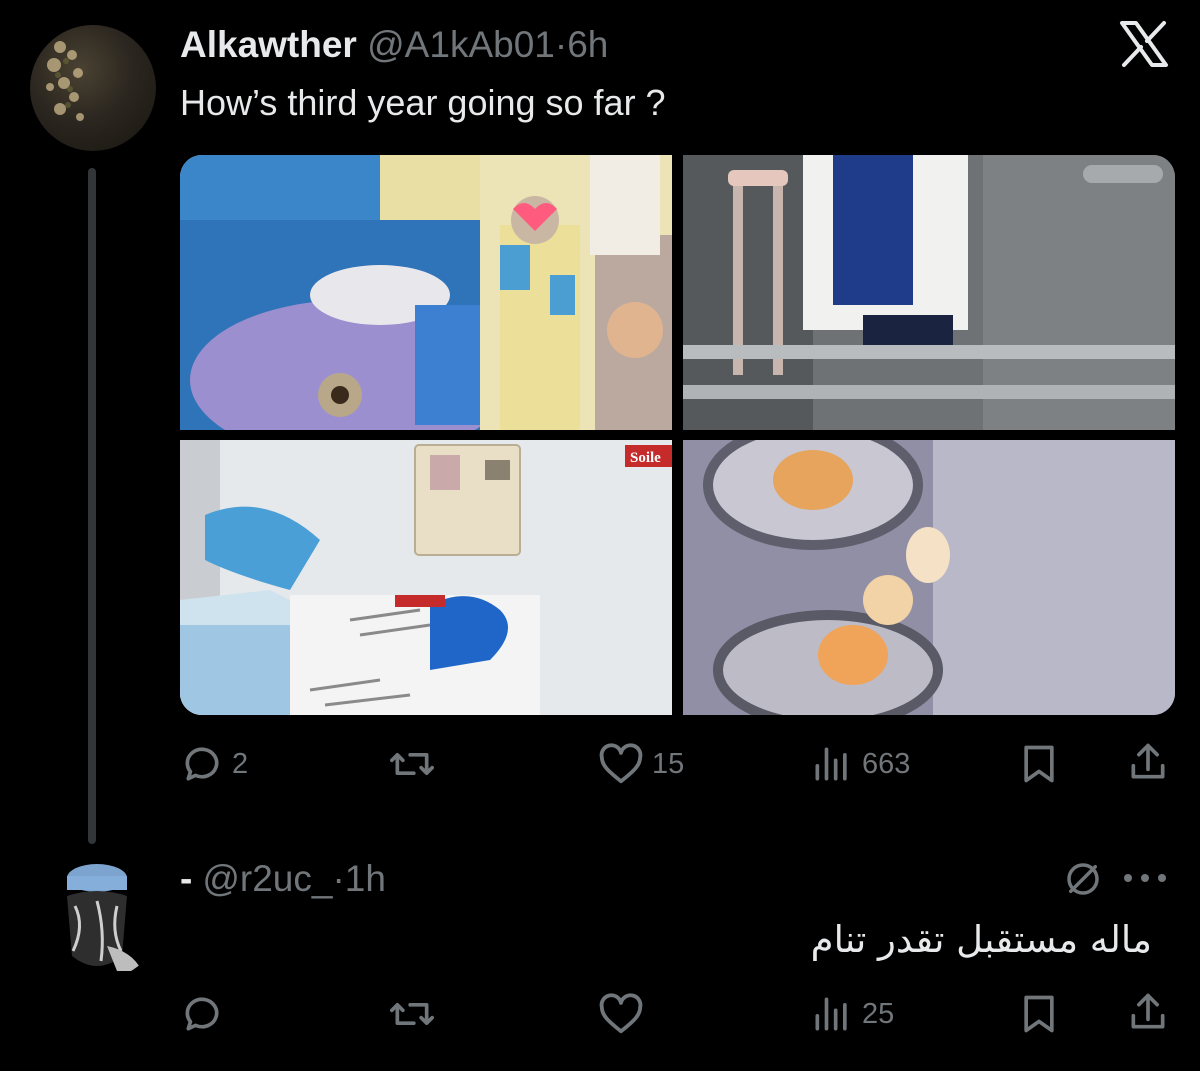 This screenshot has height=1071, width=1200. I want to click on reply-share-button, so click(1148, 1012).